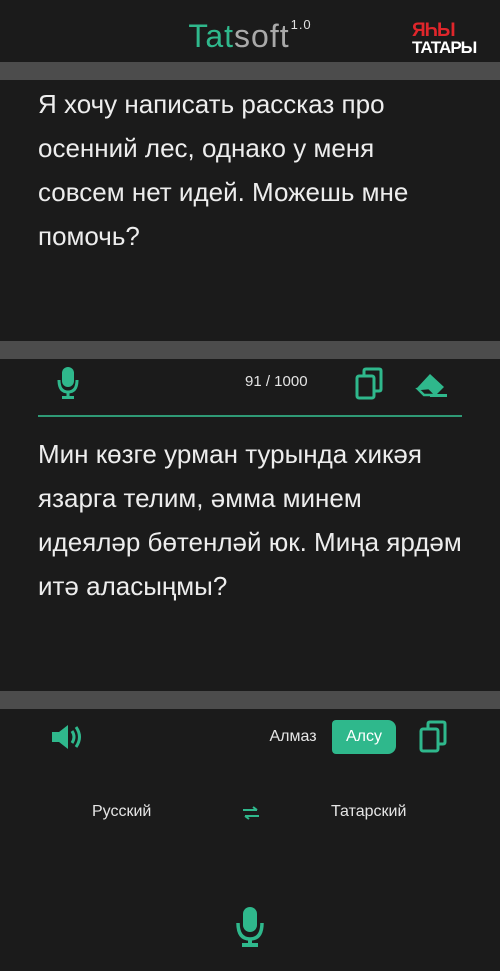 This screenshot has width=500, height=971. Describe the element at coordinates (69, 737) in the screenshot. I see `speaker-icon` at that location.